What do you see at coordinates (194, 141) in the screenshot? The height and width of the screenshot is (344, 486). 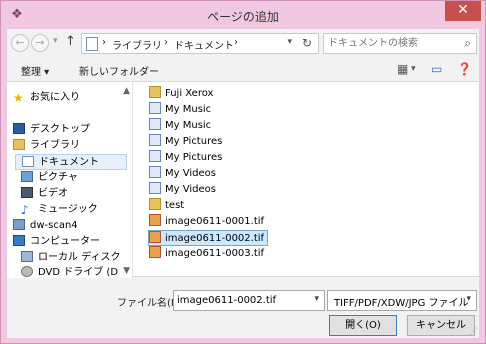 I see `file-name: My Pictures` at bounding box center [194, 141].